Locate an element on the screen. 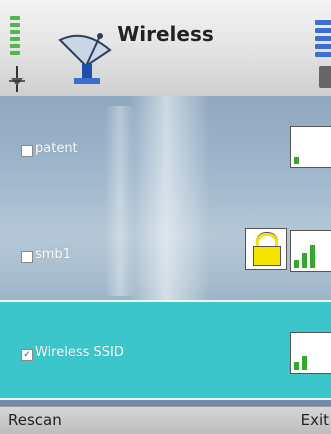  exit-button: Exit is located at coordinates (315, 420).